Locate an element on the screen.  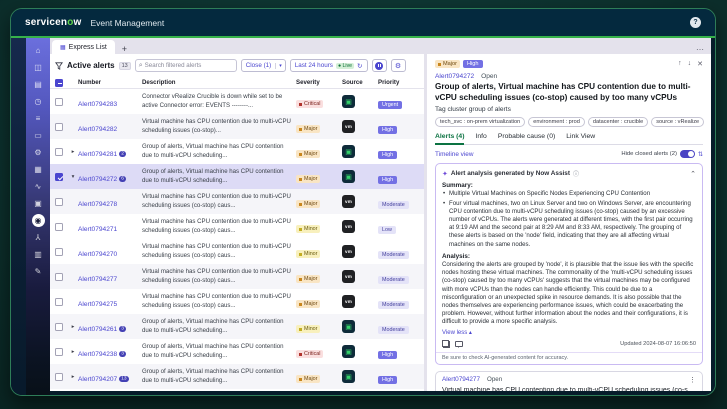
alert-number-link: Alert0794275 is located at coordinates (97, 304).